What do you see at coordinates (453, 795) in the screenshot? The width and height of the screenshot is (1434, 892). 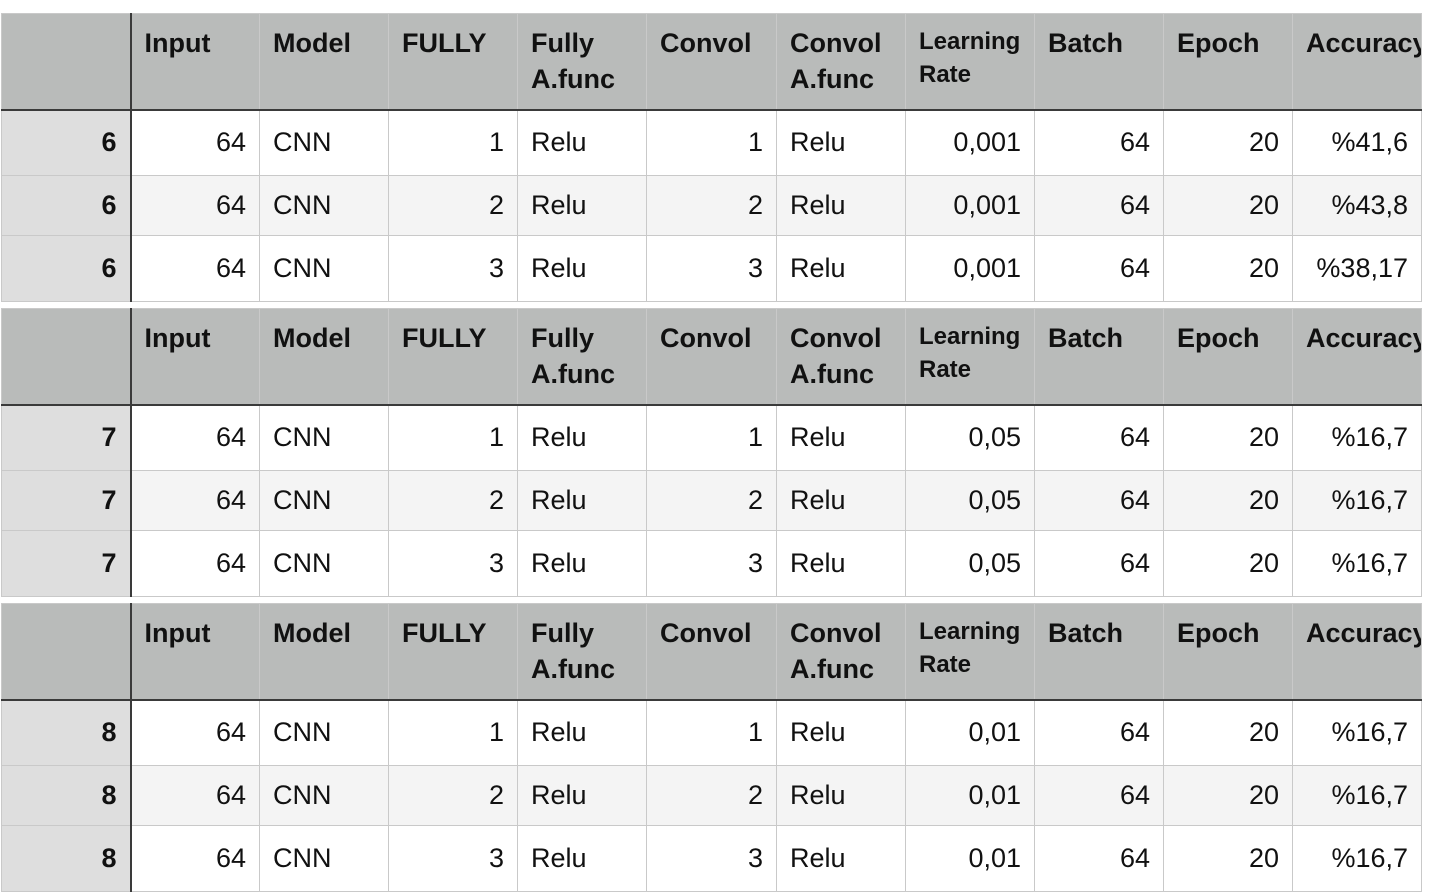 I see `cell-fully: 2` at bounding box center [453, 795].